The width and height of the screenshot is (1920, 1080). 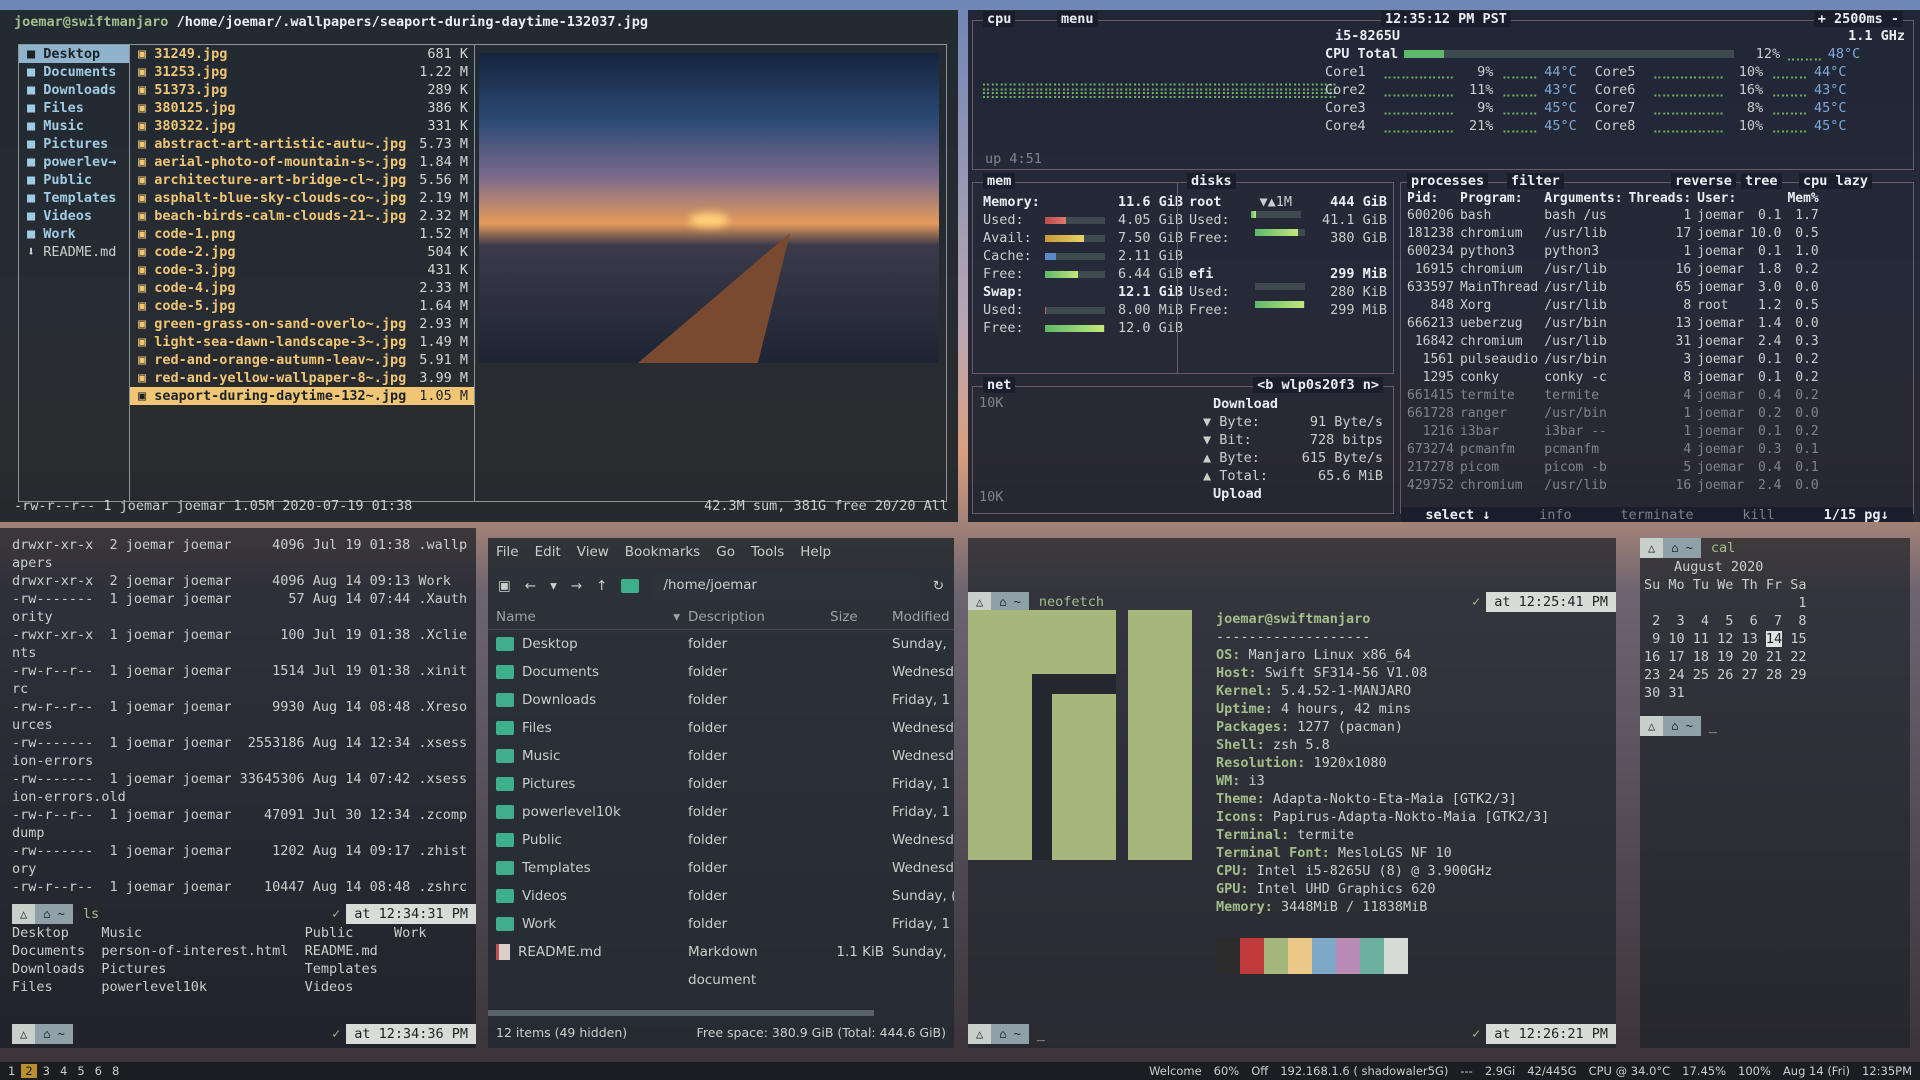 I want to click on menu-bookmarks: Bookmarks, so click(x=662, y=553).